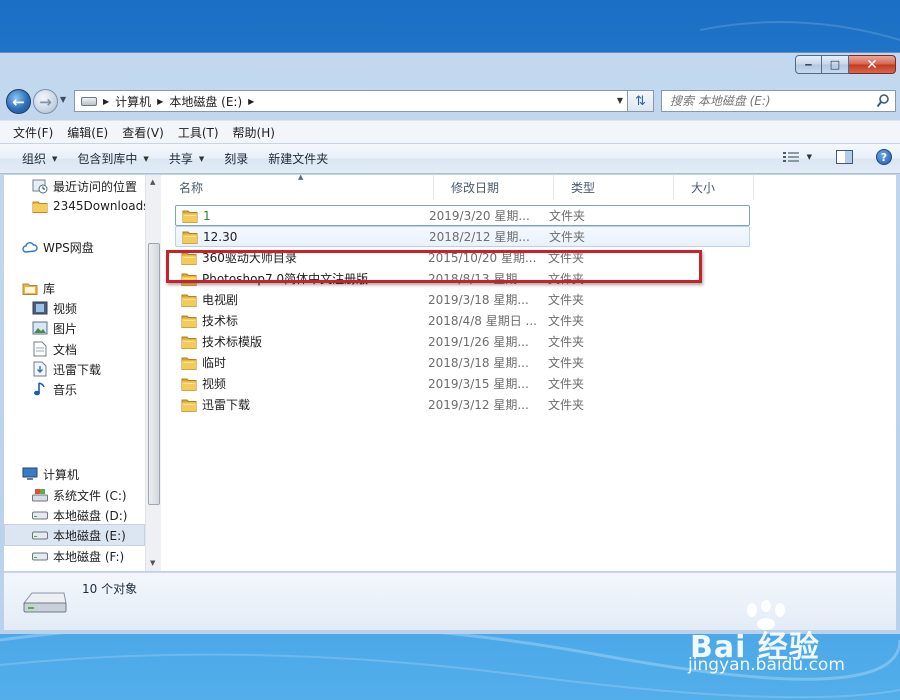 This screenshot has width=900, height=700. Describe the element at coordinates (462, 341) in the screenshot. I see `file-row: 技术标模版 2019/1/26 星期... 文件夹` at that location.